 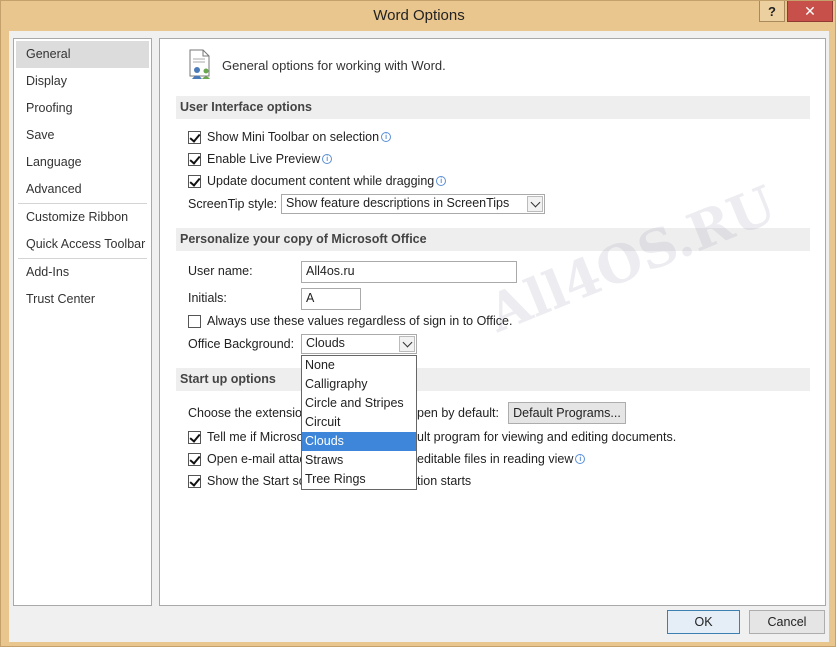 What do you see at coordinates (325, 343) in the screenshot?
I see `office-background-value: Clouds` at bounding box center [325, 343].